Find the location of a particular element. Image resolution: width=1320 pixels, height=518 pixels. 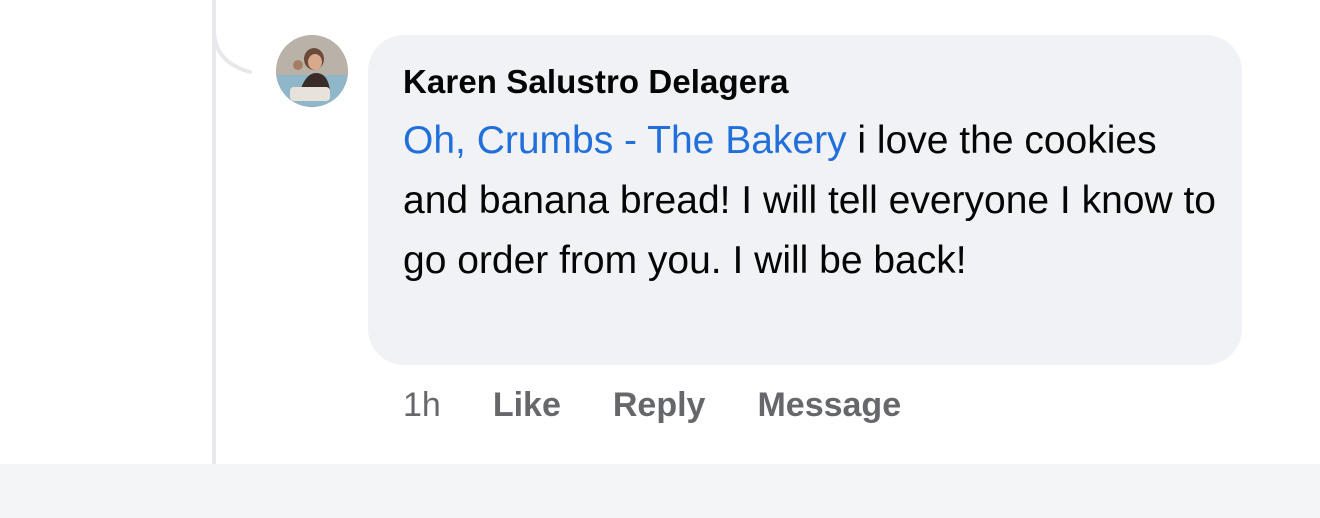

page-mention-link: Oh, Crumbs - The Bakery is located at coordinates (625, 140).